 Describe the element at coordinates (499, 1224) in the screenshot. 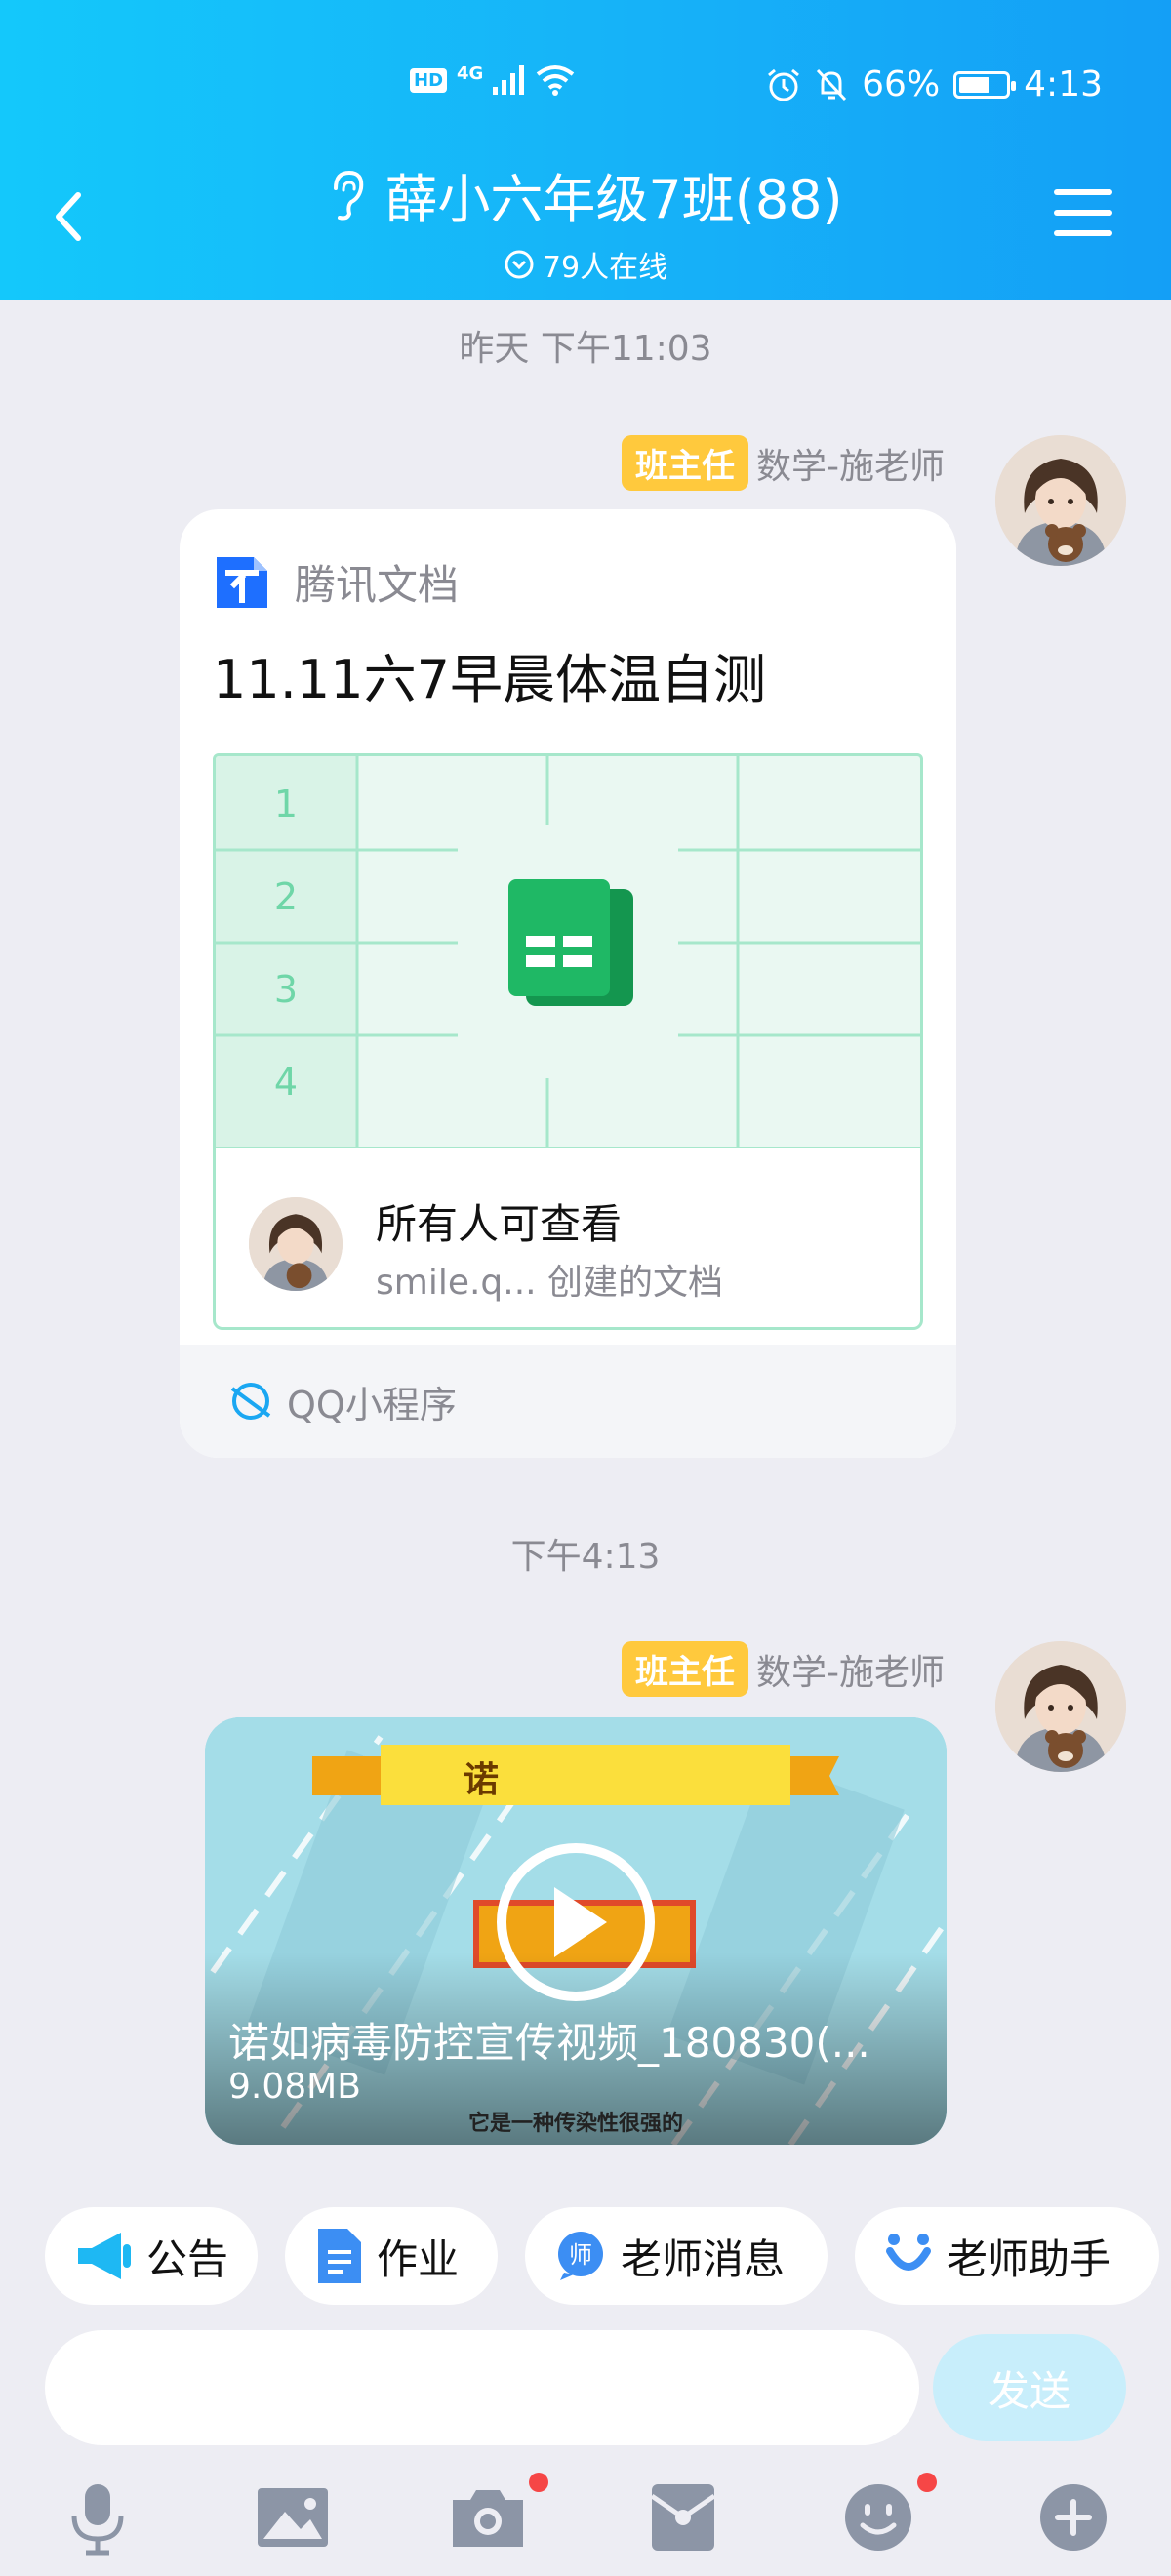

I see `doc-permission: 所有人可查看` at that location.